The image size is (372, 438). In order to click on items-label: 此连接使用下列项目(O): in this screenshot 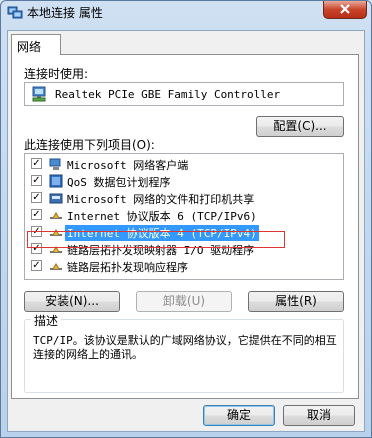, I will do `click(89, 145)`.